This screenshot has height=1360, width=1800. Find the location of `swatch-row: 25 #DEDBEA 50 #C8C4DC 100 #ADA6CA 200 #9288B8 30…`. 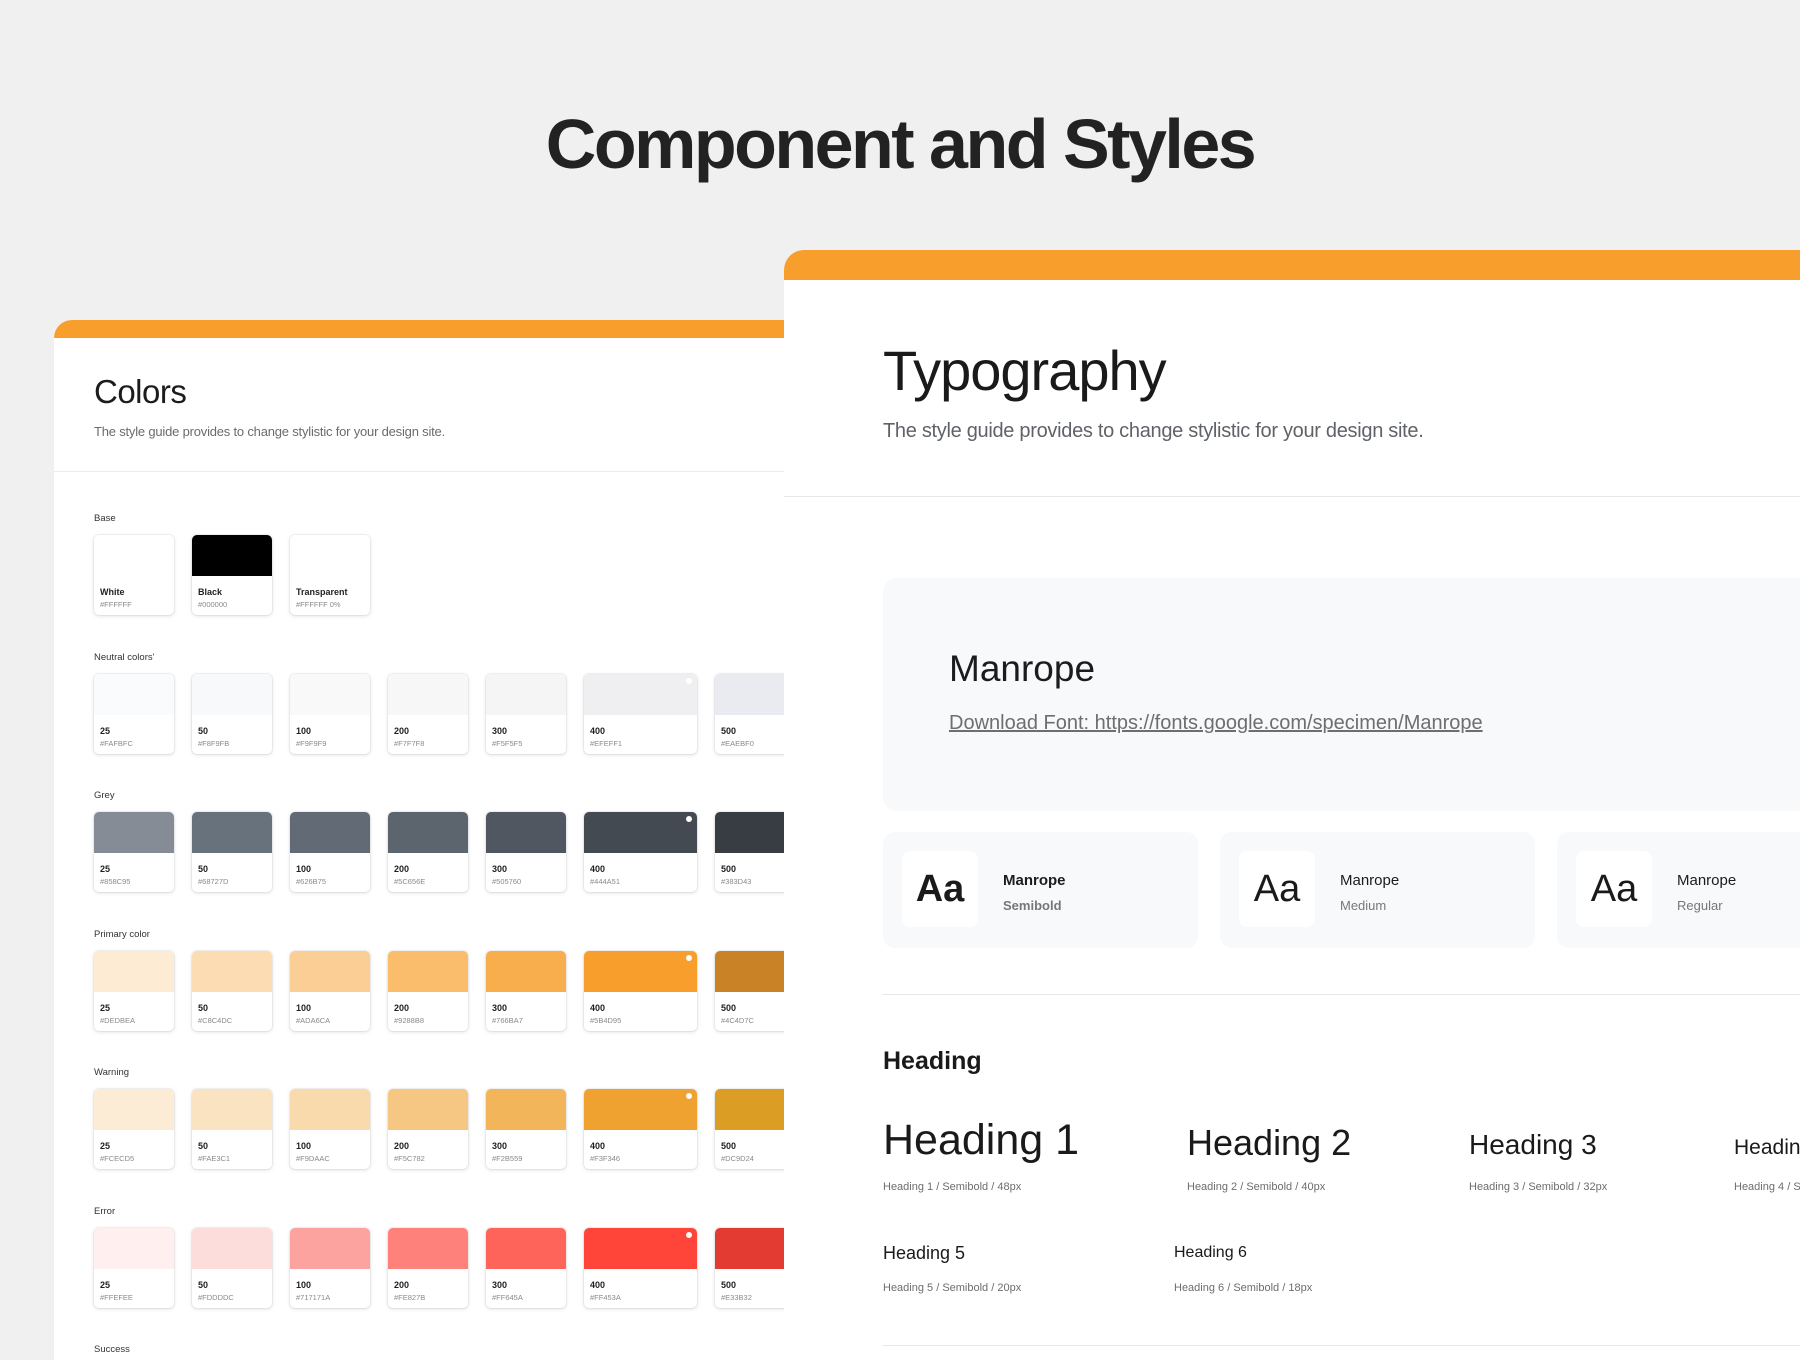

swatch-row: 25 #DEDBEA 50 #C8C4DC 100 #ADA6CA 200 #9288B8 30… is located at coordinates (453, 990).